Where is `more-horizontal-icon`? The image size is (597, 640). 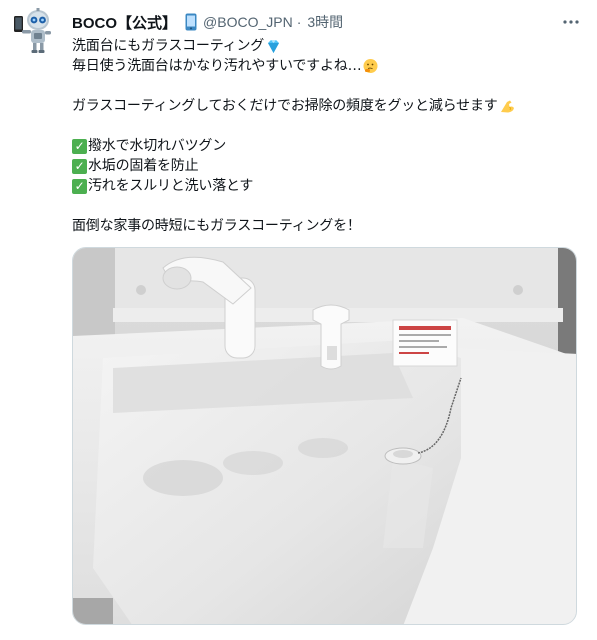
more-horizontal-icon is located at coordinates (571, 22).